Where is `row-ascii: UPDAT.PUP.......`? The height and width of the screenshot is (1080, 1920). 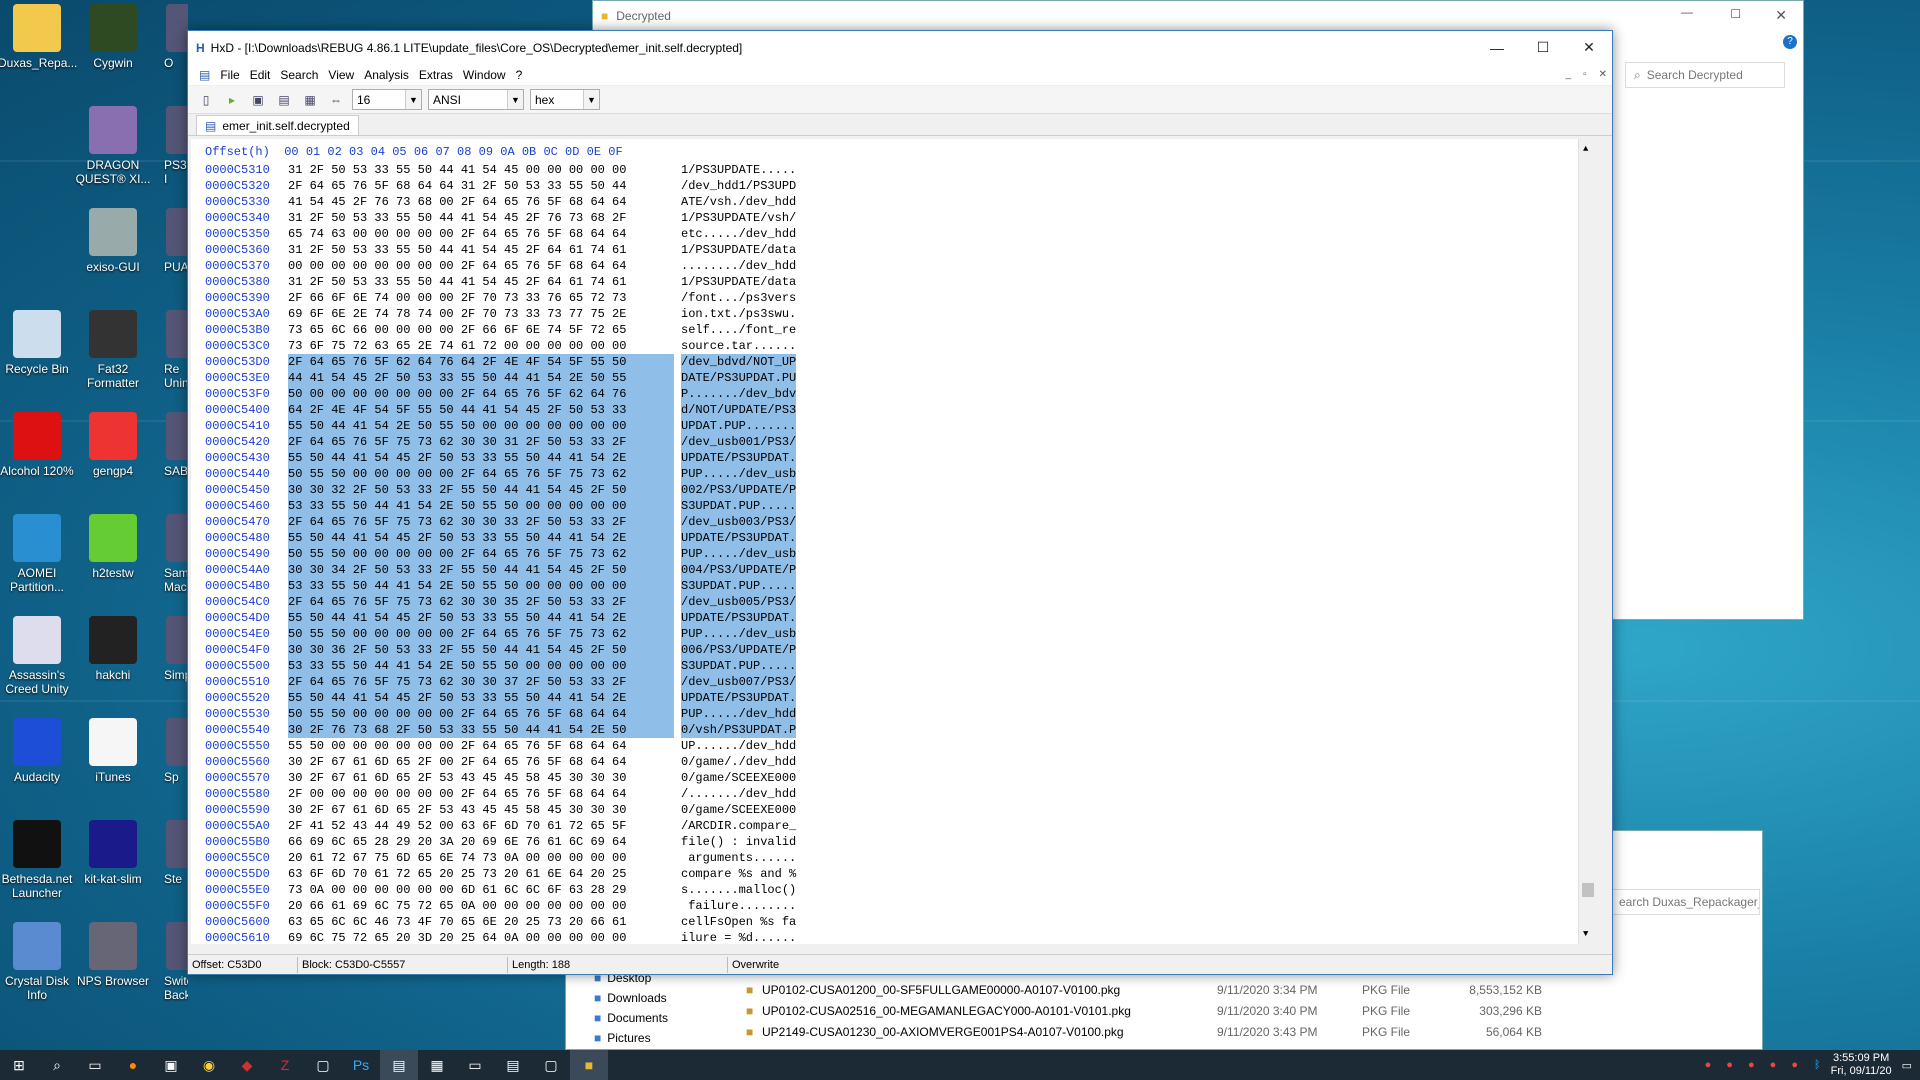 row-ascii: UPDAT.PUP....... is located at coordinates (739, 426).